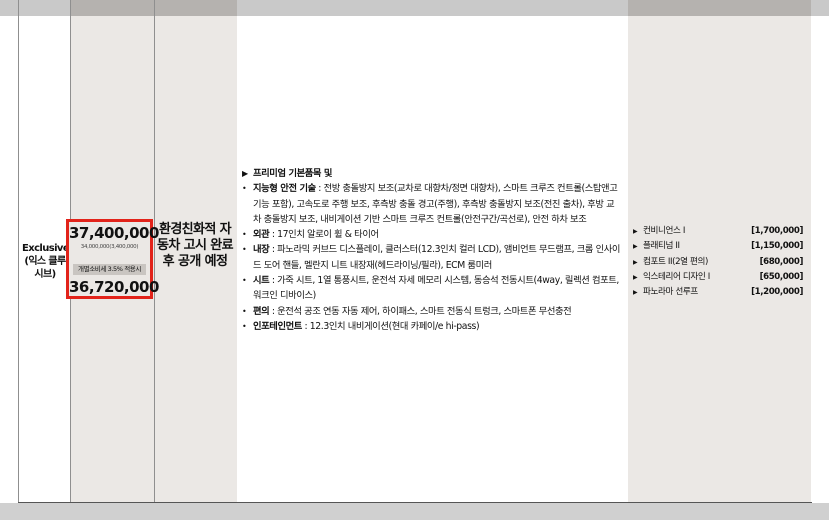 This screenshot has width=829, height=520. What do you see at coordinates (670, 292) in the screenshot?
I see `option-name: 파노라마 선루프` at bounding box center [670, 292].